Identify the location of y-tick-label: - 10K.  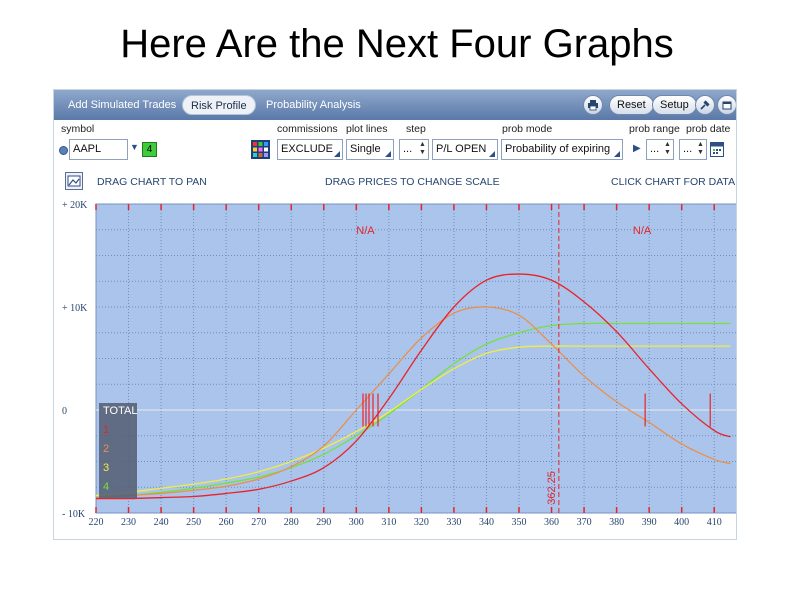
(74, 514).